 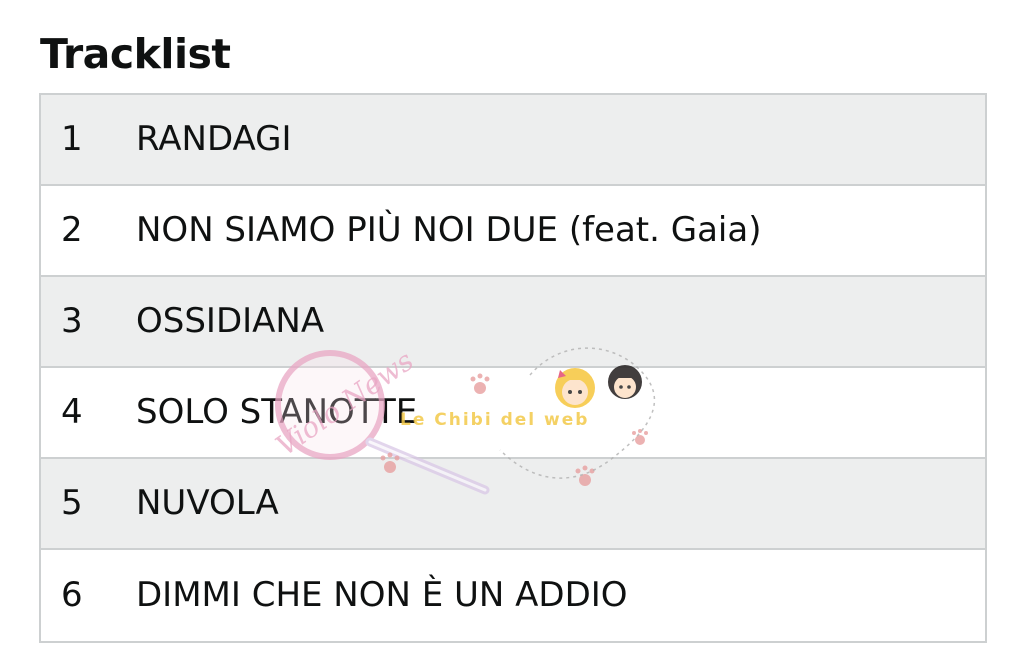 What do you see at coordinates (513, 413) in the screenshot?
I see `track-row: 4 SOLO STANOTTE` at bounding box center [513, 413].